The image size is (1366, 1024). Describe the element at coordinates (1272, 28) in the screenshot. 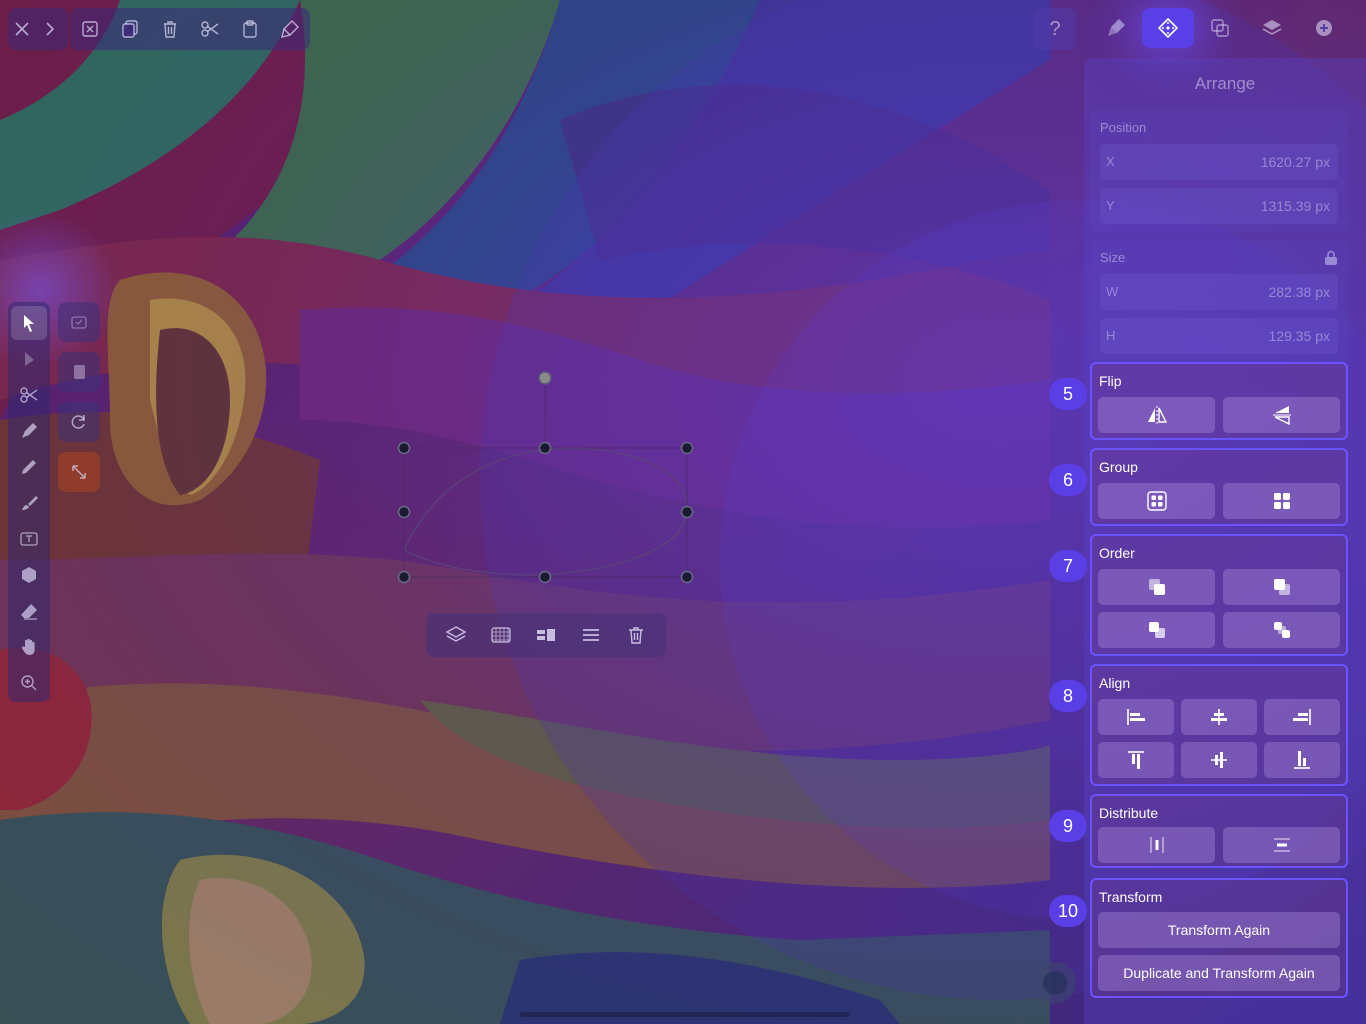

I see `layers-tab-icon` at that location.